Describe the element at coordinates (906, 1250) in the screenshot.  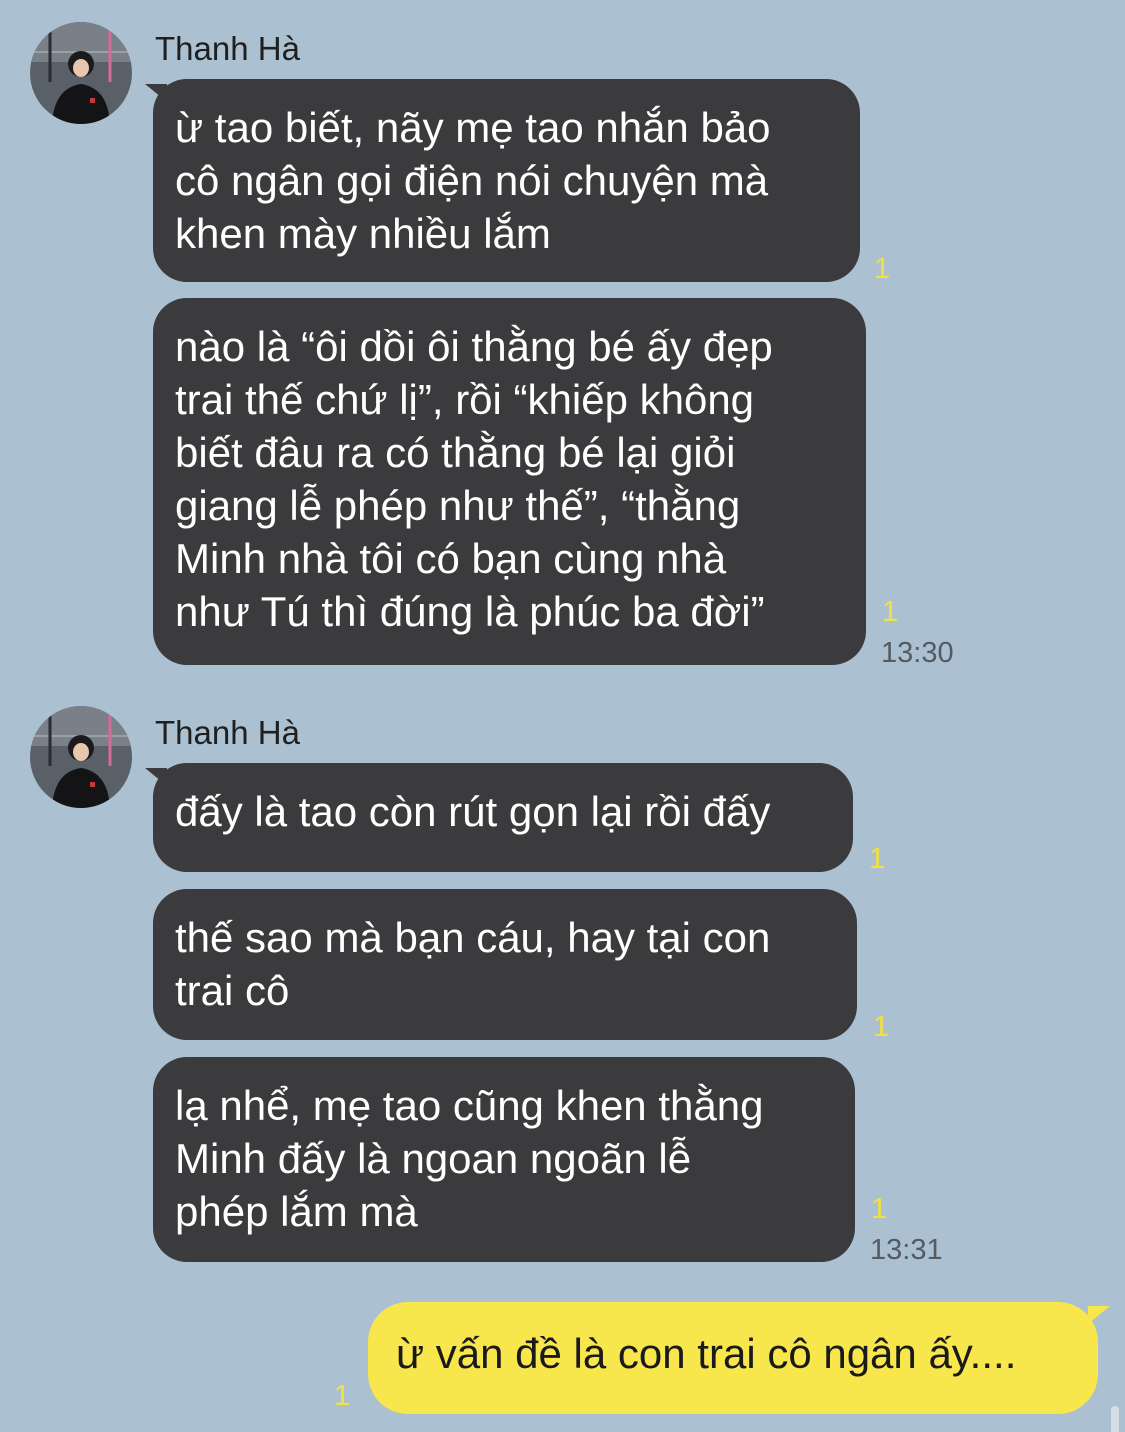
I see `message-timestamp: 13:31` at that location.